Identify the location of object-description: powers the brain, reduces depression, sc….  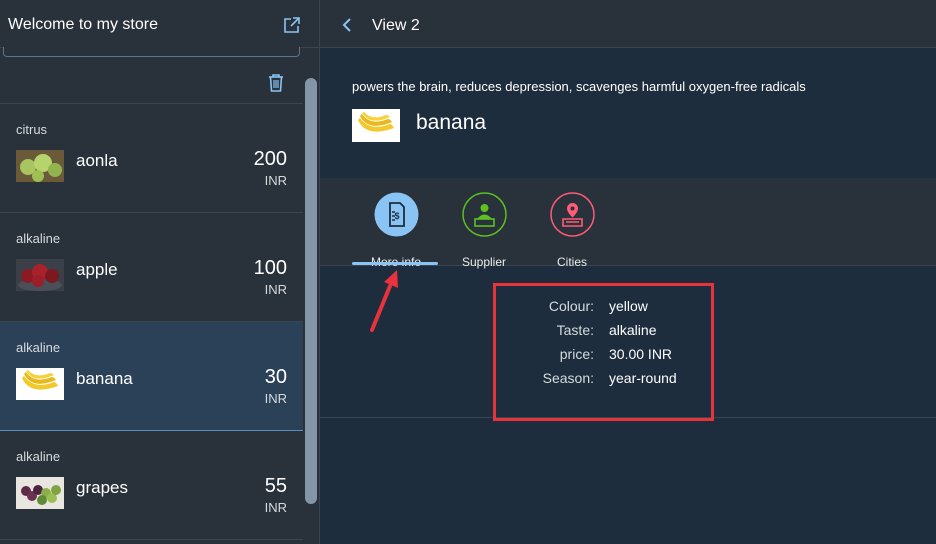
(579, 86).